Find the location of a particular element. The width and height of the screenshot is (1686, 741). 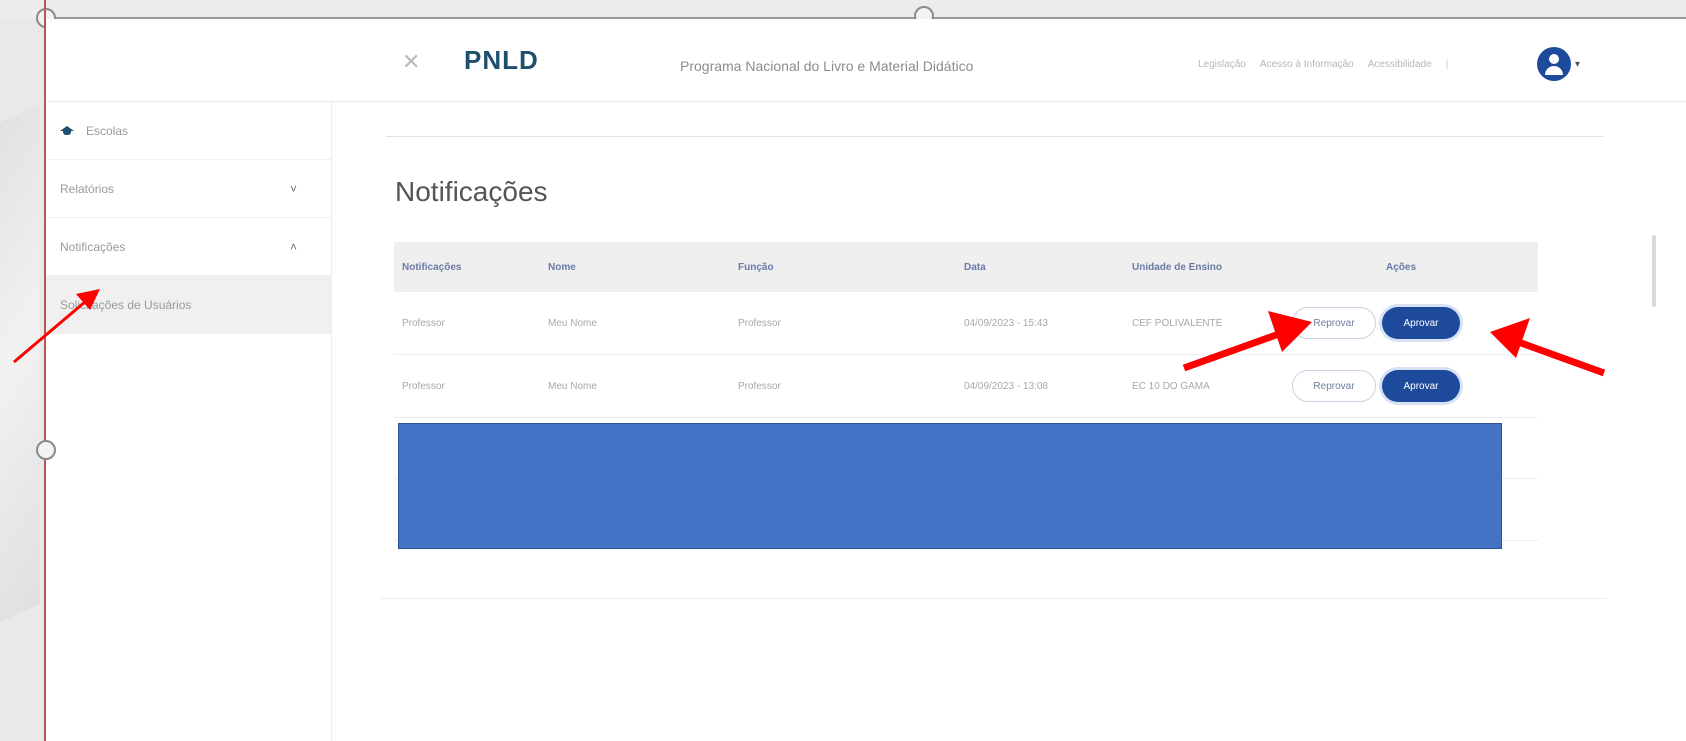

user-icon is located at coordinates (1554, 59).